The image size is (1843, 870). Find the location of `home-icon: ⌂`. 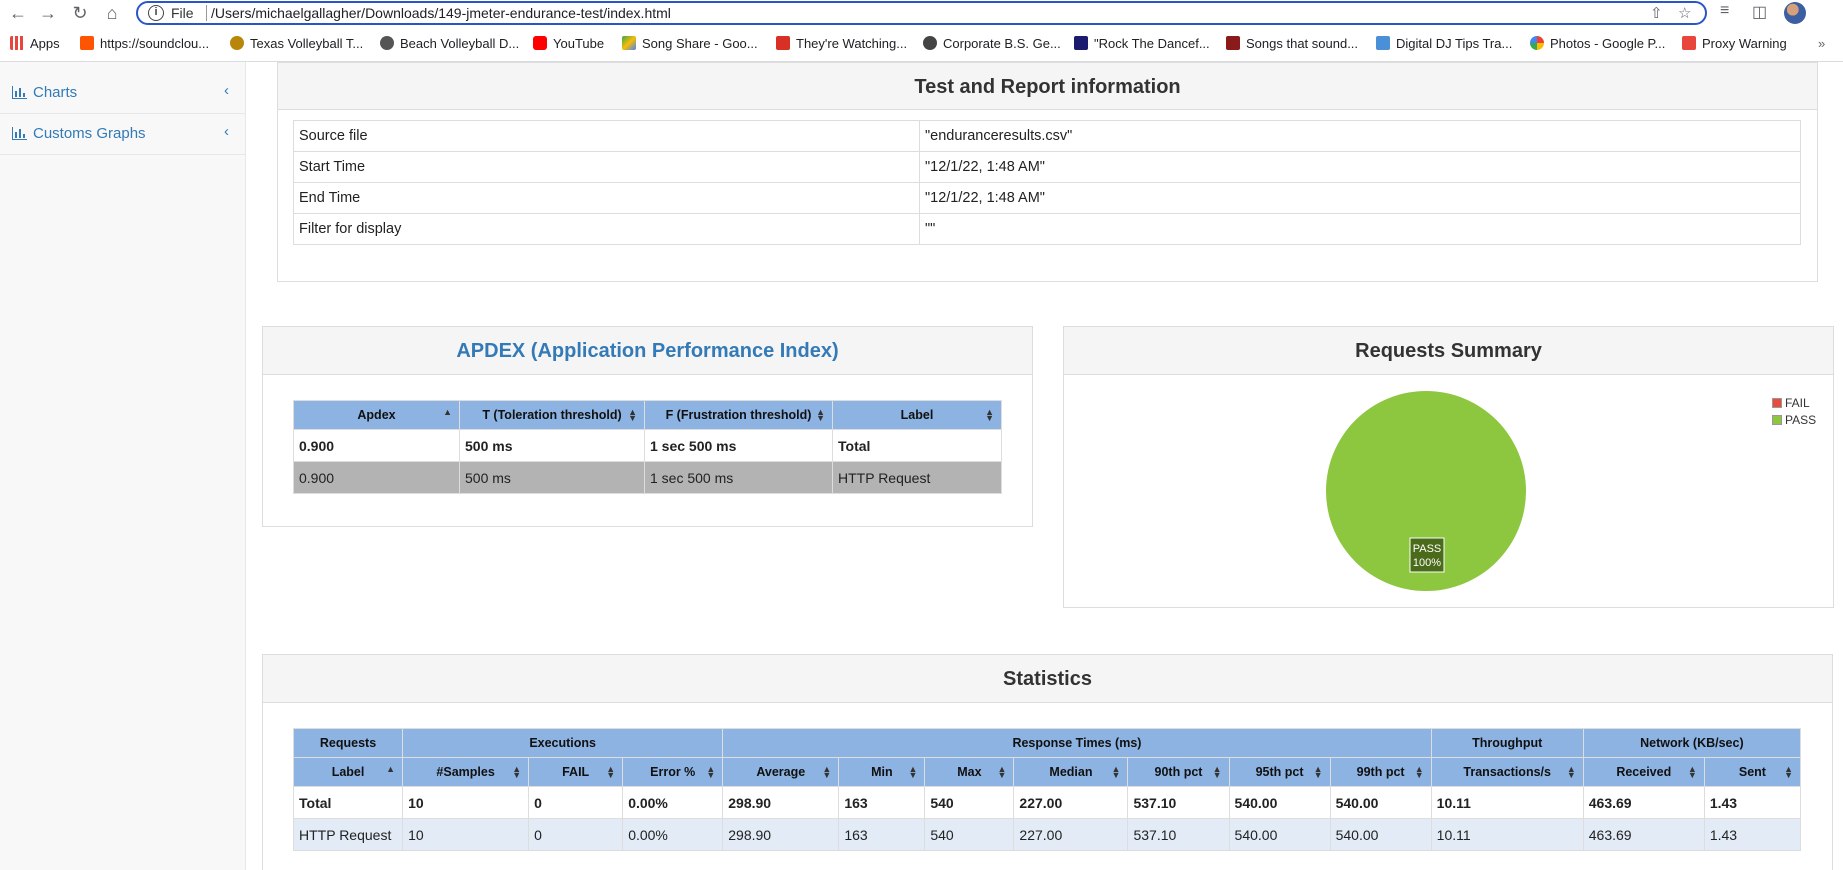

home-icon: ⌂ is located at coordinates (112, 13).